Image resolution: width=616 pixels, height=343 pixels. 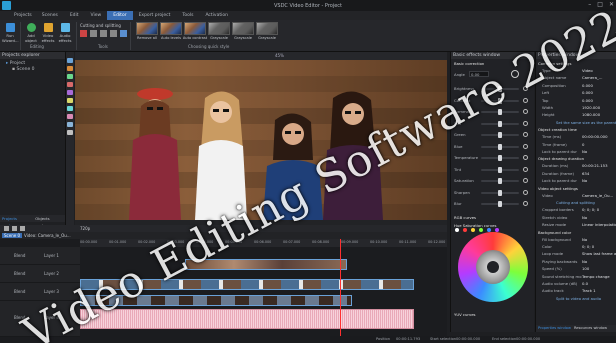 I want to click on menu-view: View, so click(x=96, y=15).